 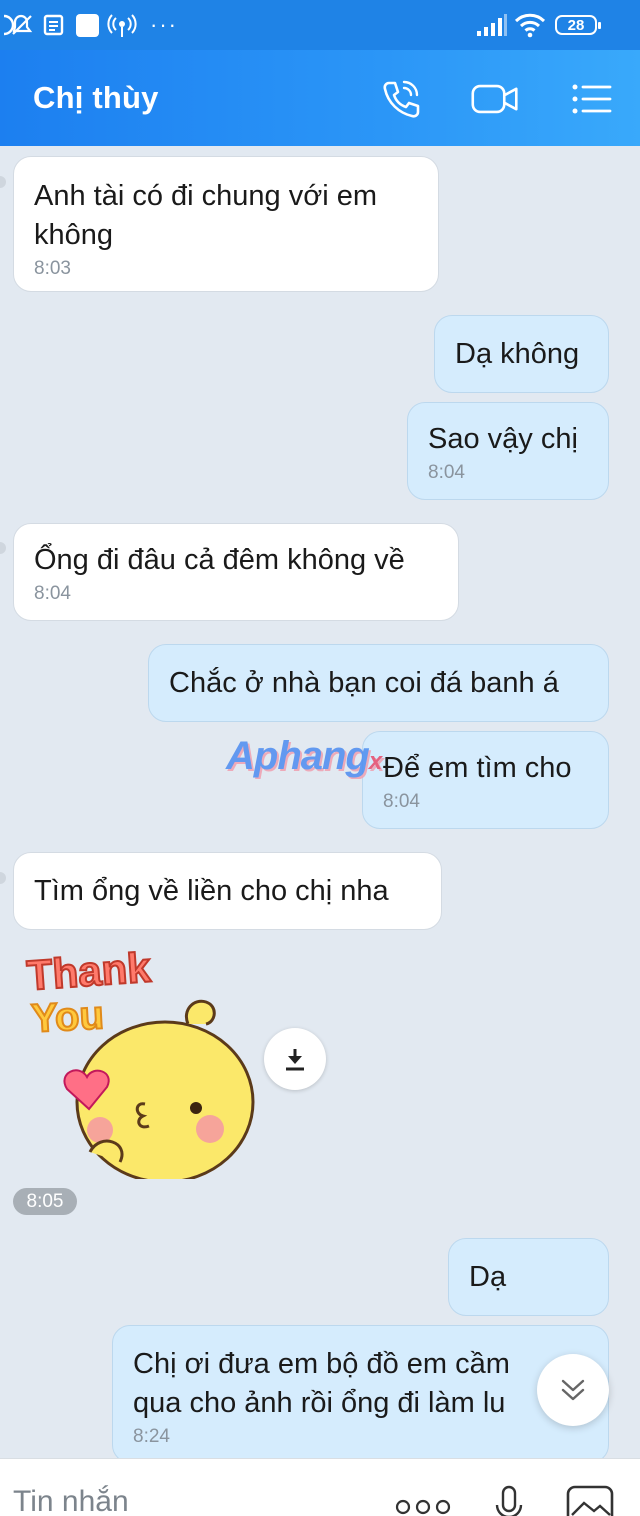 What do you see at coordinates (71, 1500) in the screenshot?
I see `message-input: Tin nhắn` at bounding box center [71, 1500].